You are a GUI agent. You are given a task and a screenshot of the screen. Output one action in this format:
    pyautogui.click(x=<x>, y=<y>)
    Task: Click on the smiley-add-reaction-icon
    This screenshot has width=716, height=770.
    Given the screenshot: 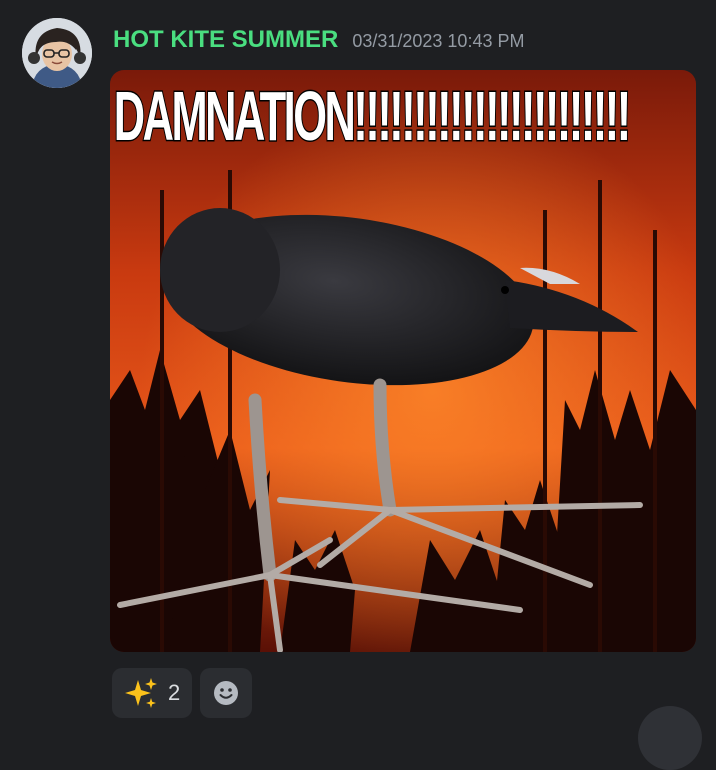 What is the action you would take?
    pyautogui.click(x=226, y=693)
    